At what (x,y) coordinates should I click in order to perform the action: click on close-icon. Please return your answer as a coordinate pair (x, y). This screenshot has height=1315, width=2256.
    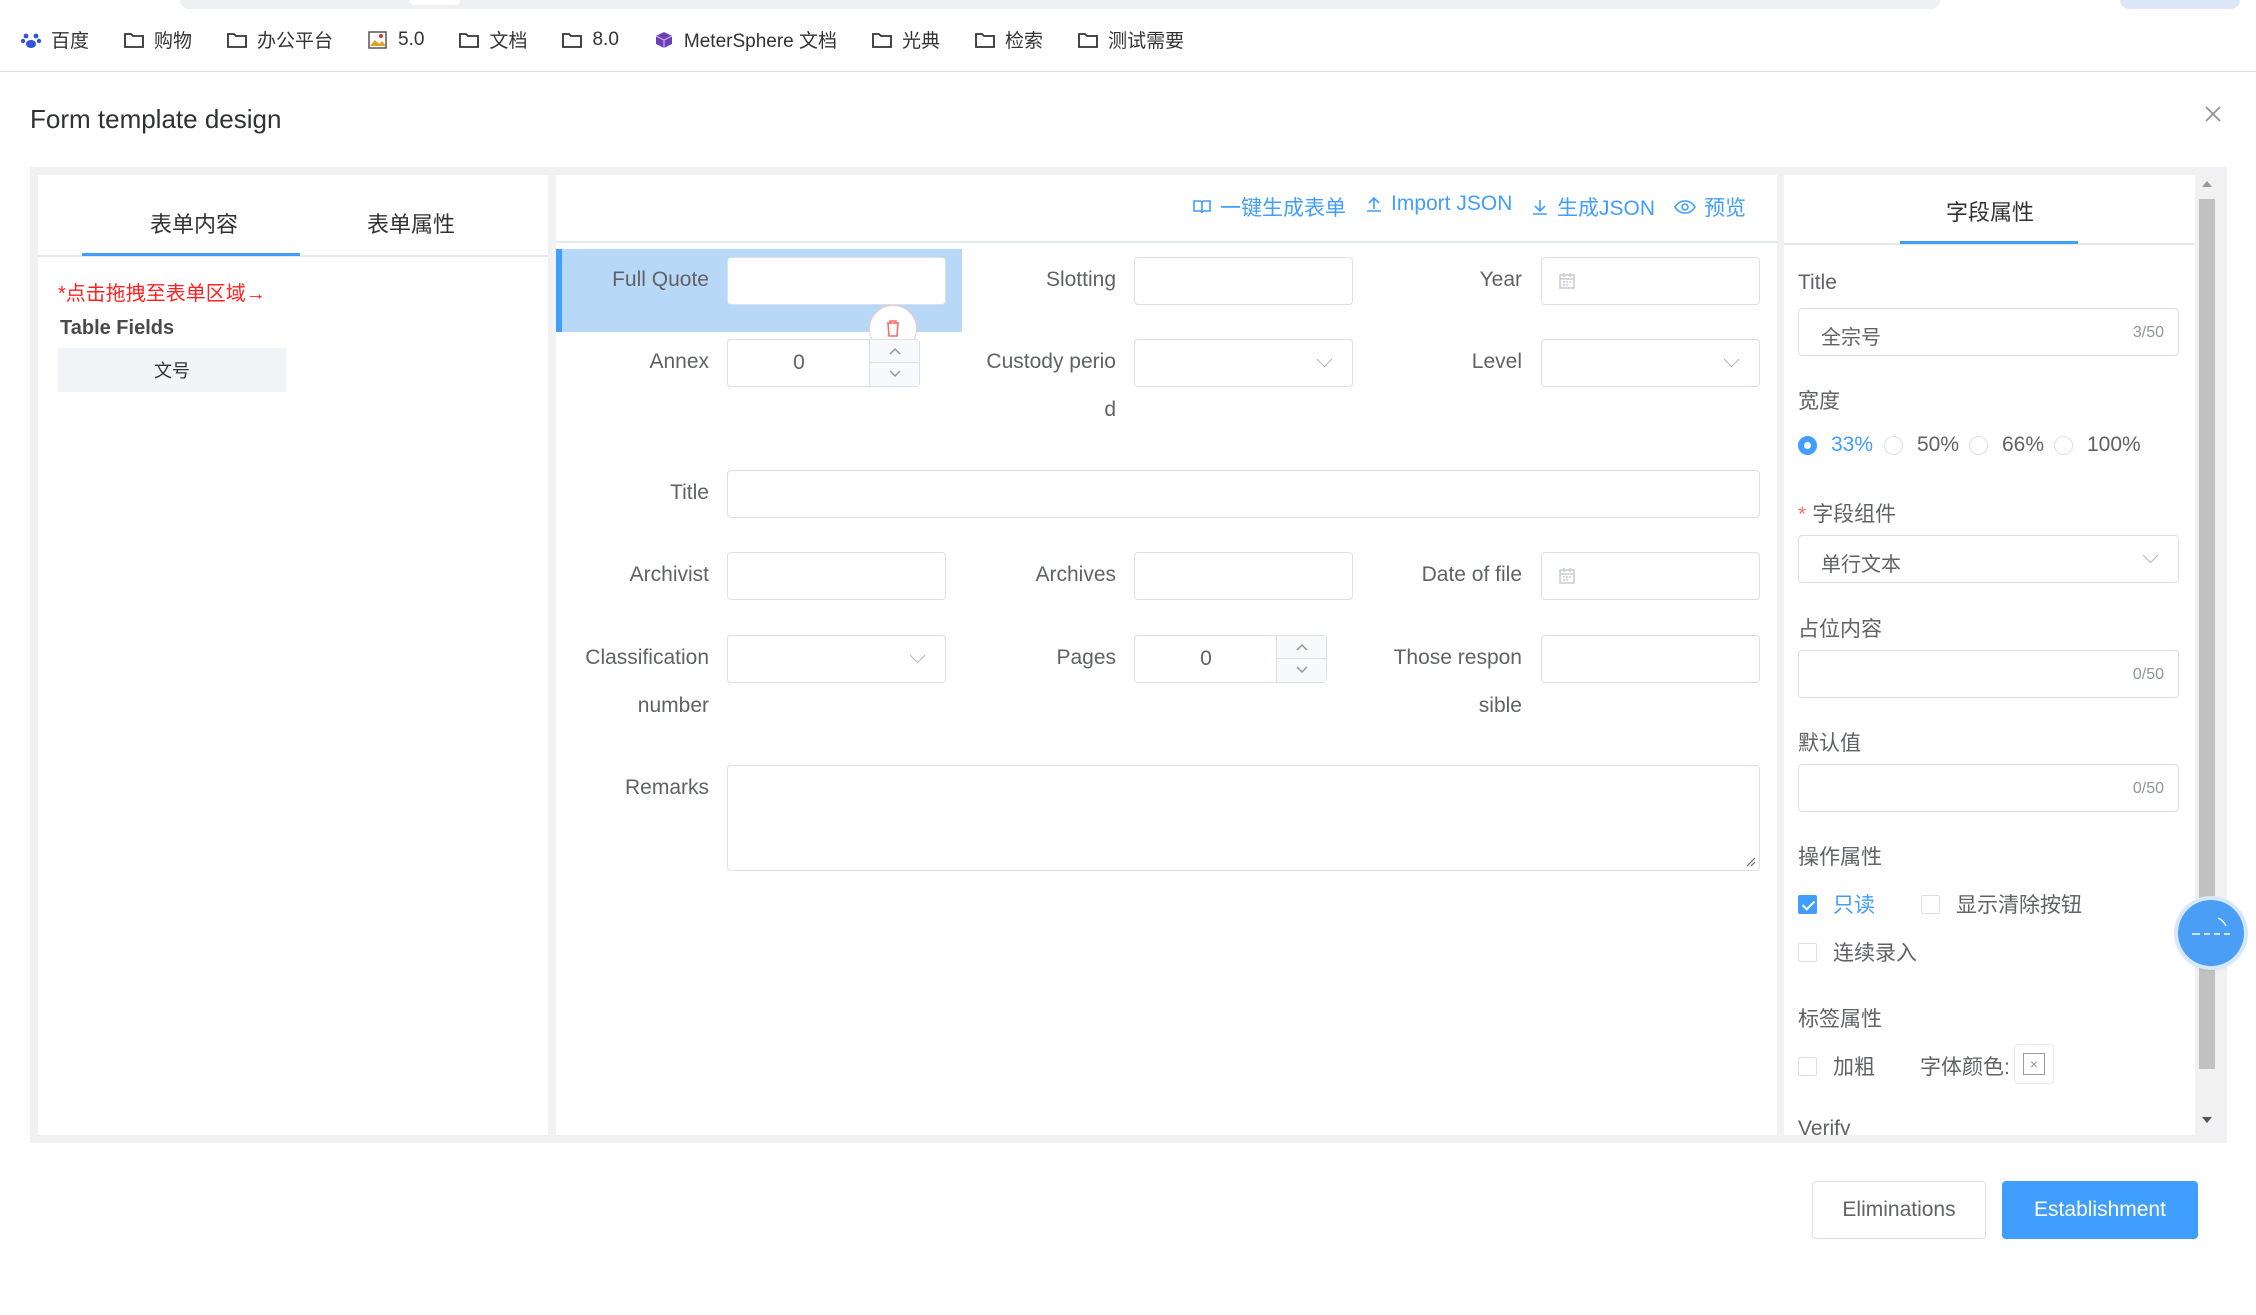
    Looking at the image, I should click on (2213, 114).